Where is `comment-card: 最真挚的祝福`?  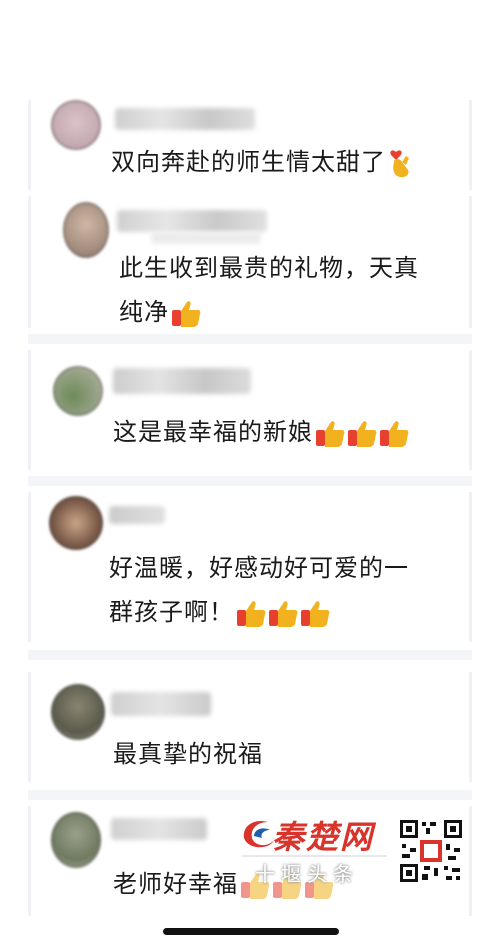 comment-card: 最真挚的祝福 is located at coordinates (250, 727).